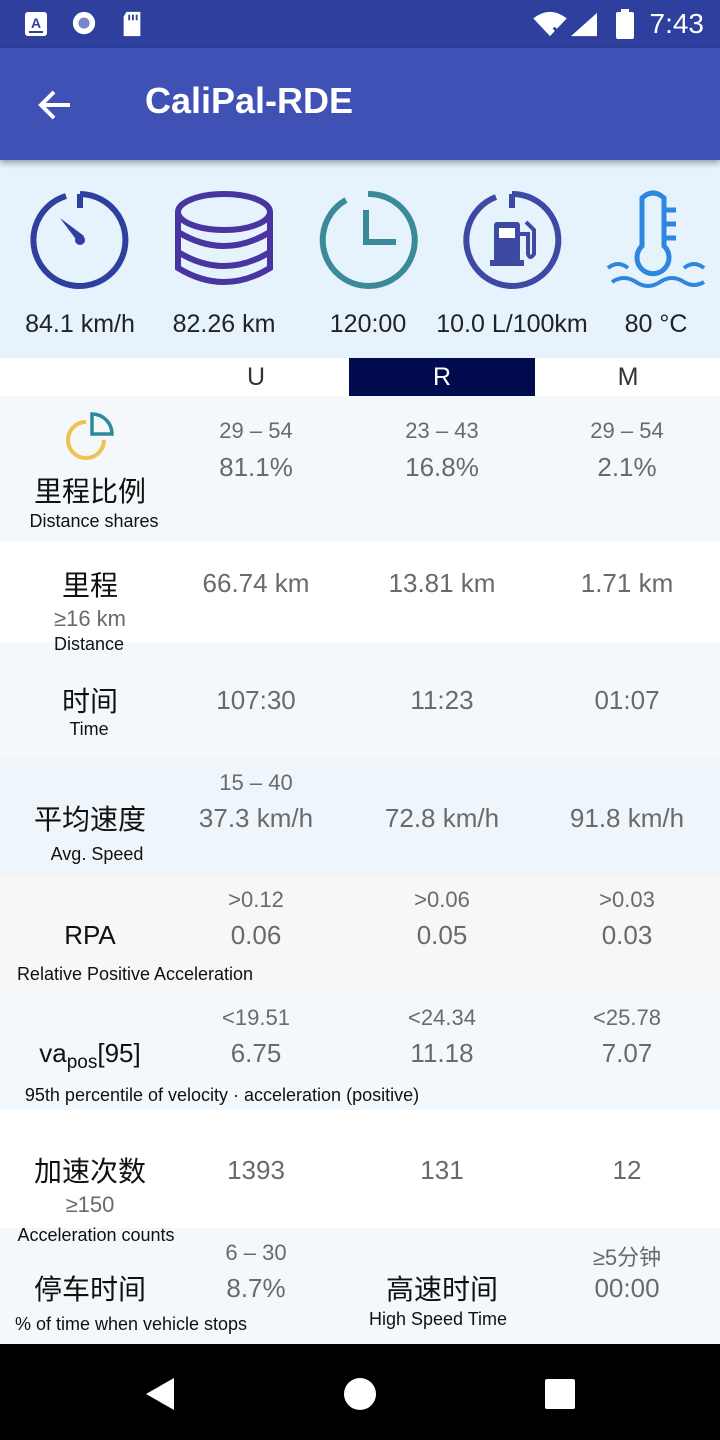 The width and height of the screenshot is (720, 1440). What do you see at coordinates (627, 899) in the screenshot?
I see `rpa-m-range: >0.03` at bounding box center [627, 899].